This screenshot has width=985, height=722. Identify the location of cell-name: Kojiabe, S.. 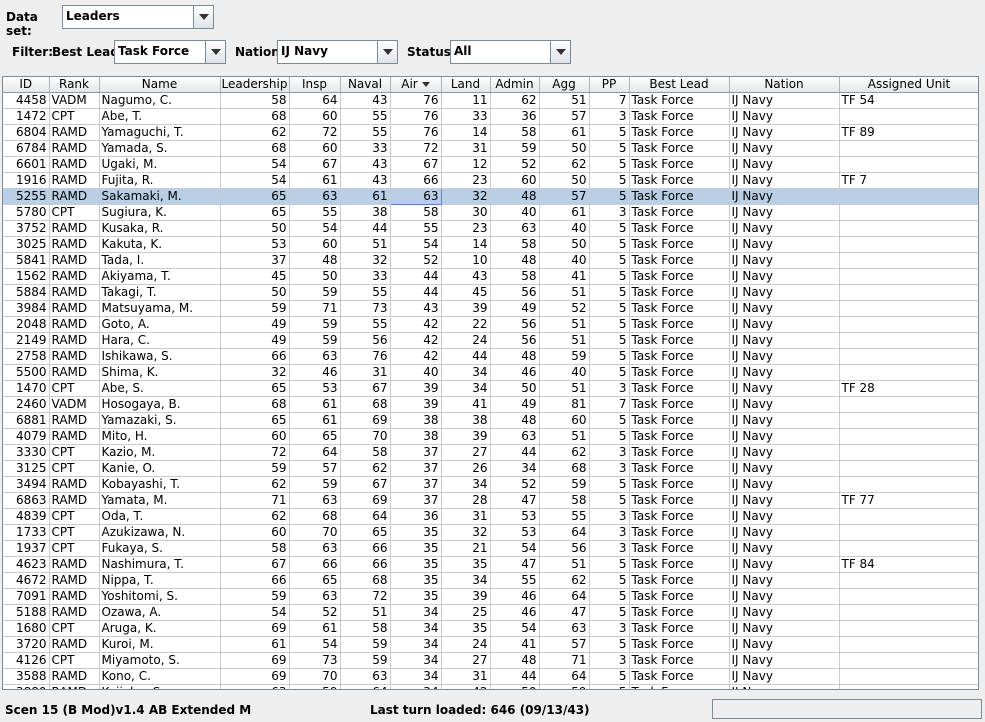
(160, 686).